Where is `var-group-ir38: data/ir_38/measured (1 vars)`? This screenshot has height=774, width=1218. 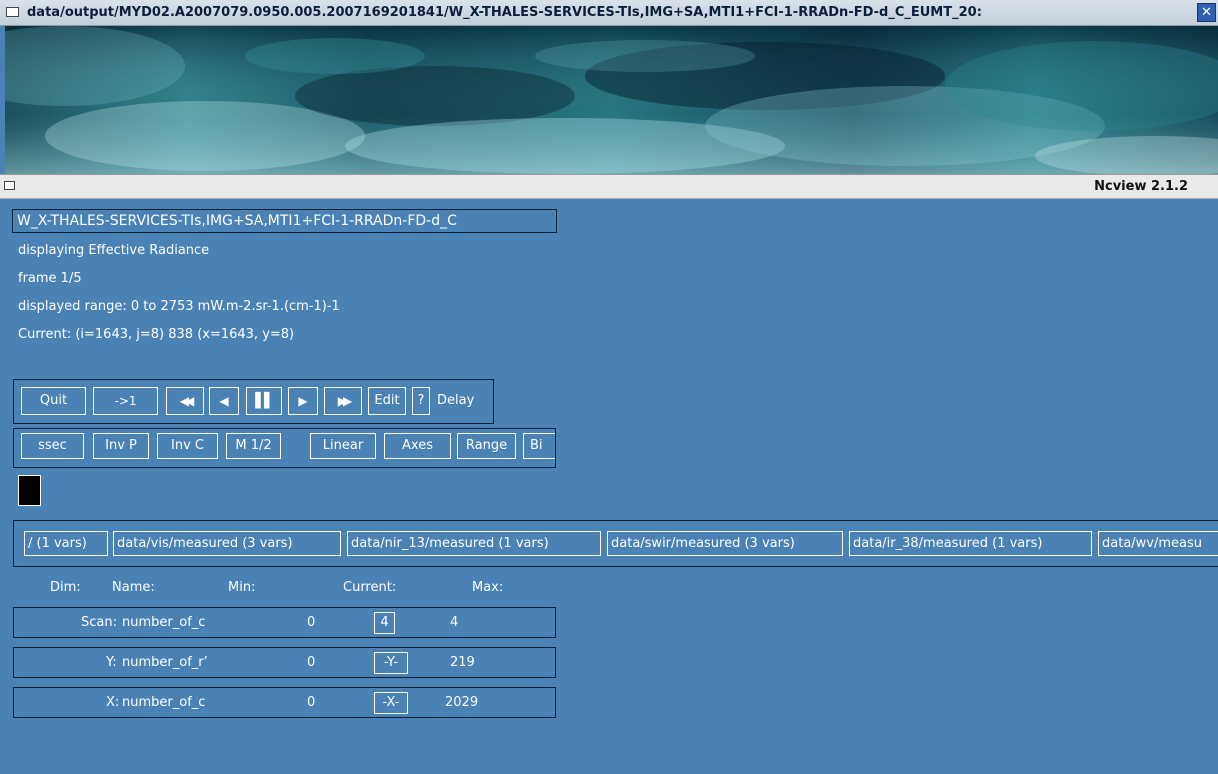 var-group-ir38: data/ir_38/measured (1 vars) is located at coordinates (970, 543).